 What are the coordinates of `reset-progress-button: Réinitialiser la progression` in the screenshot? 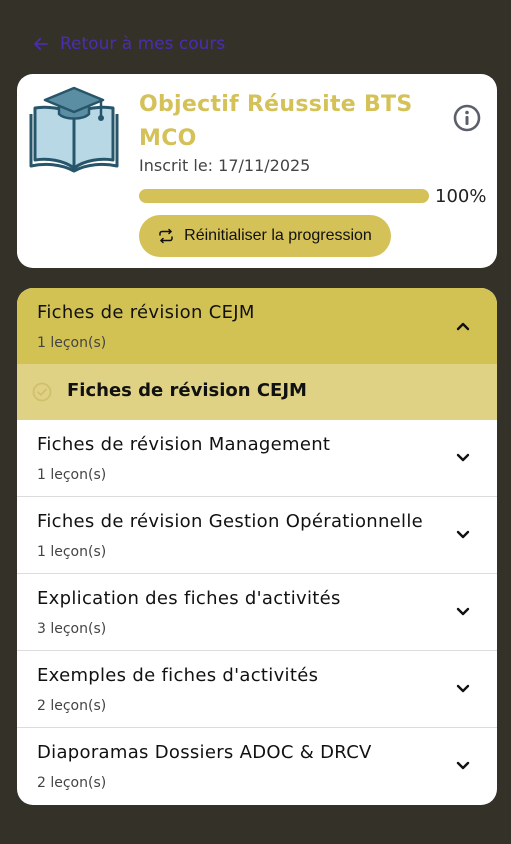 It's located at (265, 236).